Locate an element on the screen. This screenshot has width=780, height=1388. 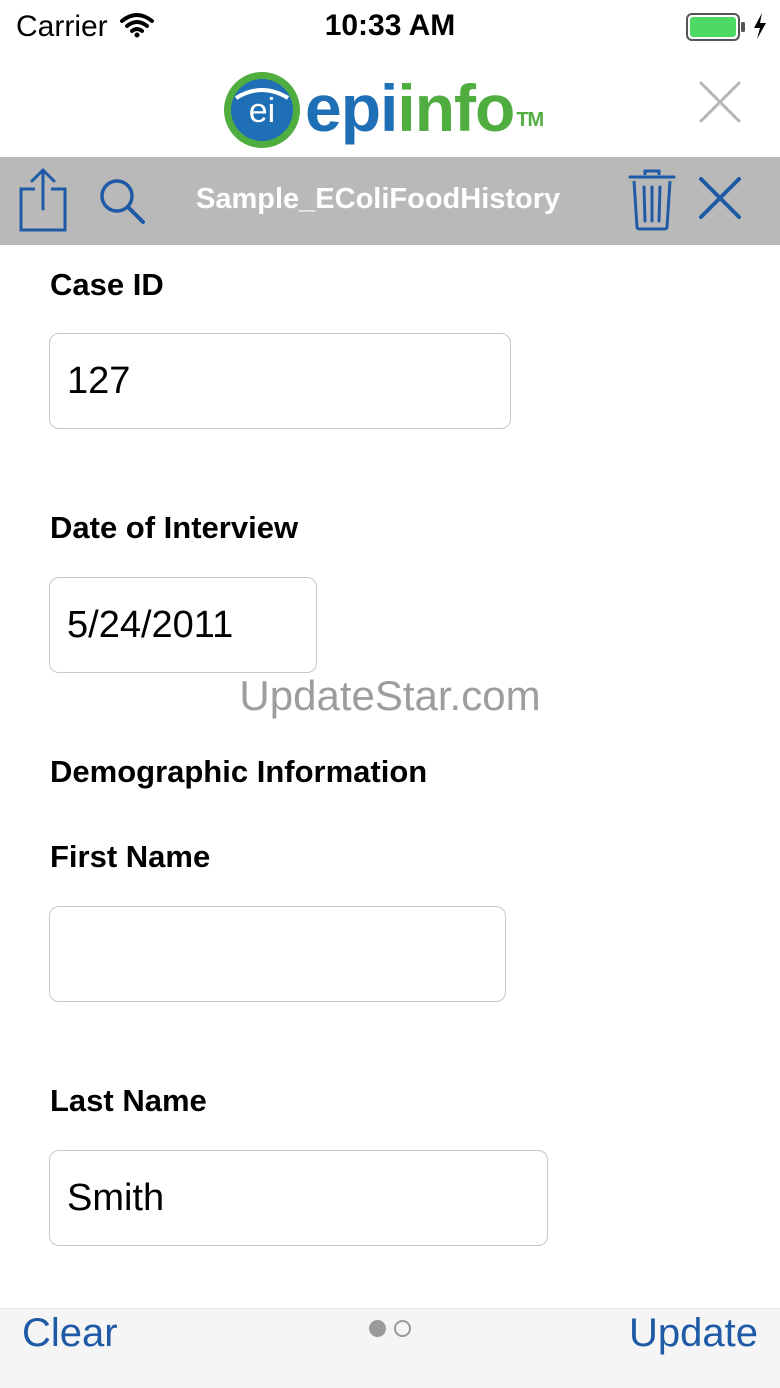
update-button: Update is located at coordinates (693, 1333).